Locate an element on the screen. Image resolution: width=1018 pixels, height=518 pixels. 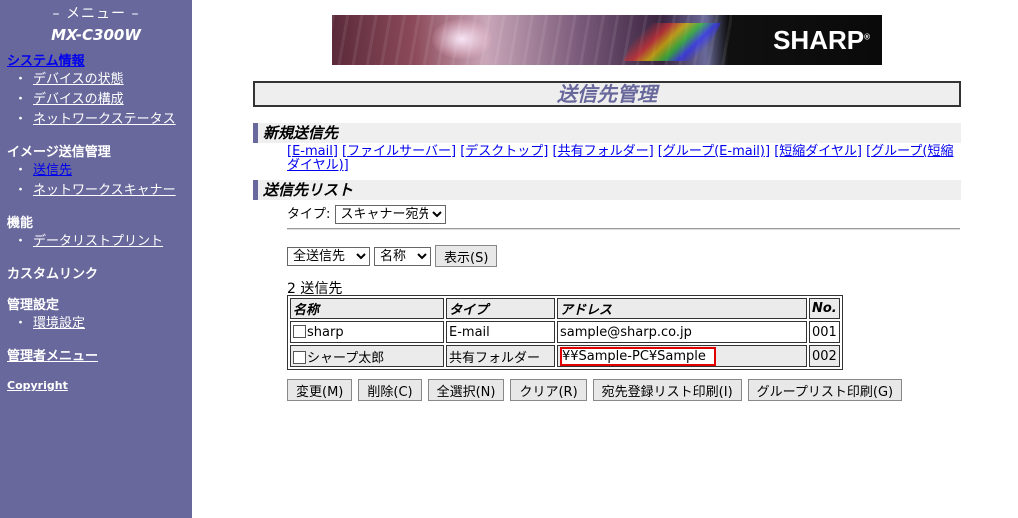
sidebar-item-network-status: ・ネットワークステータス is located at coordinates (99, 120).